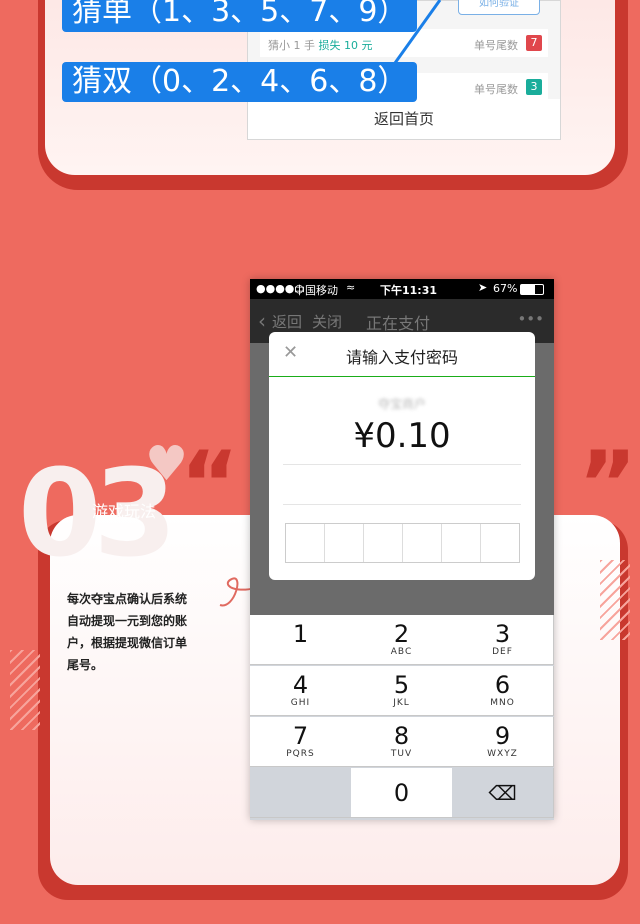 This screenshot has height=924, width=640. Describe the element at coordinates (505, 288) in the screenshot. I see `battery-percent: 67%` at that location.